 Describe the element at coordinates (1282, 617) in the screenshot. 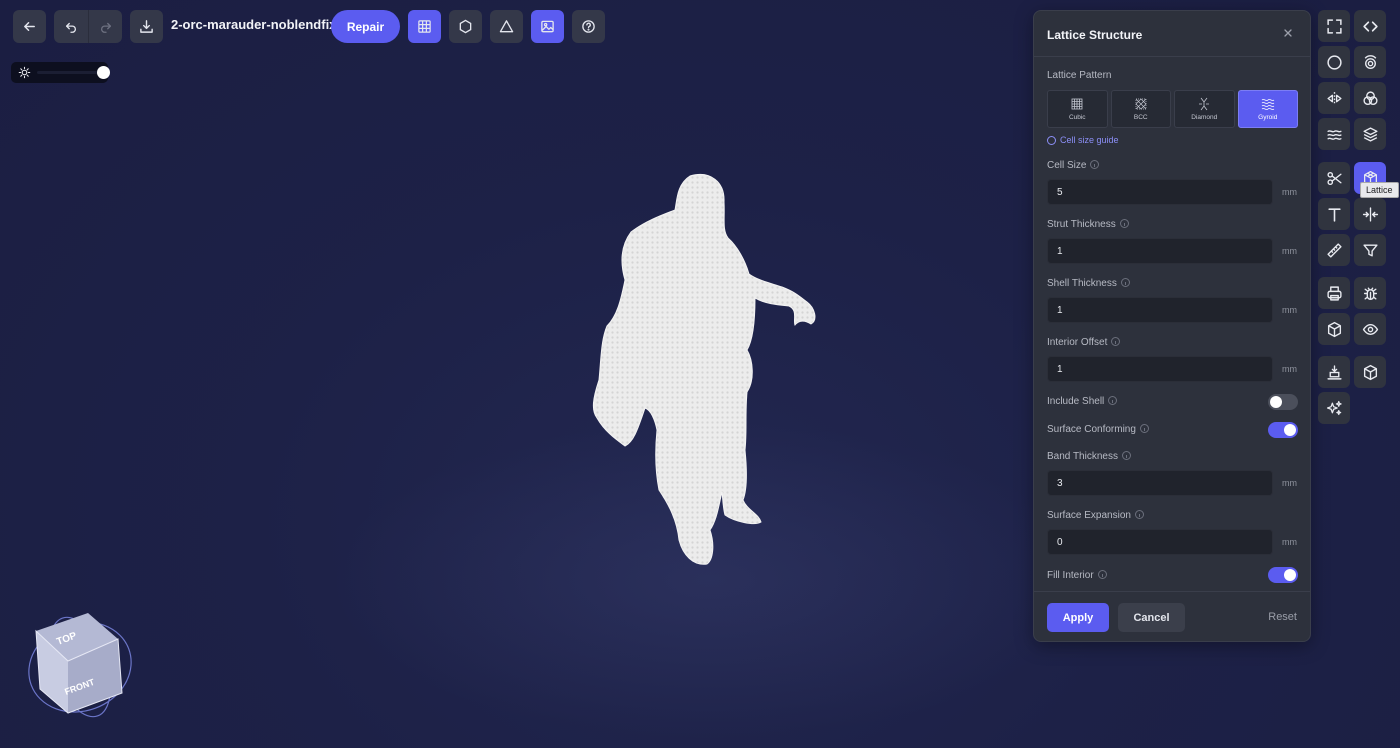

I see `reset-button: Reset` at that location.